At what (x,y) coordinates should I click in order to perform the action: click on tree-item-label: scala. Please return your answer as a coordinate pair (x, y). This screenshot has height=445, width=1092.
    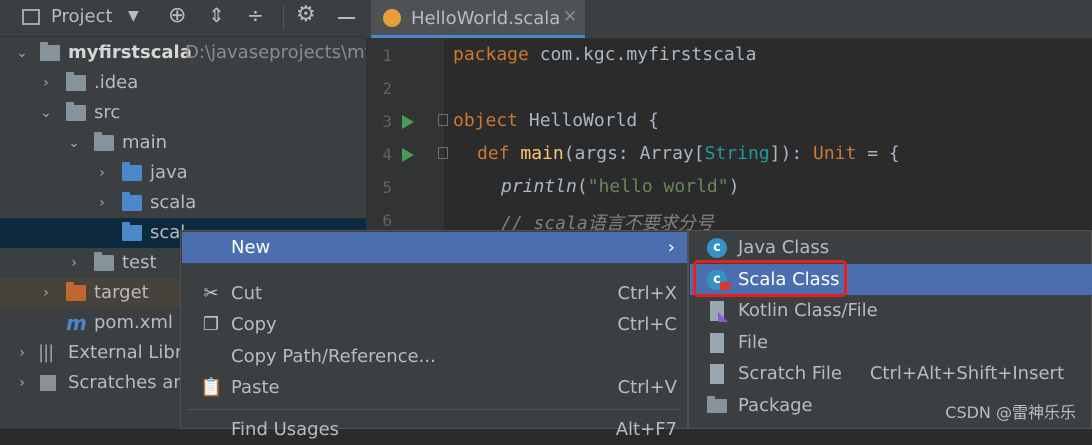
    Looking at the image, I should click on (173, 202).